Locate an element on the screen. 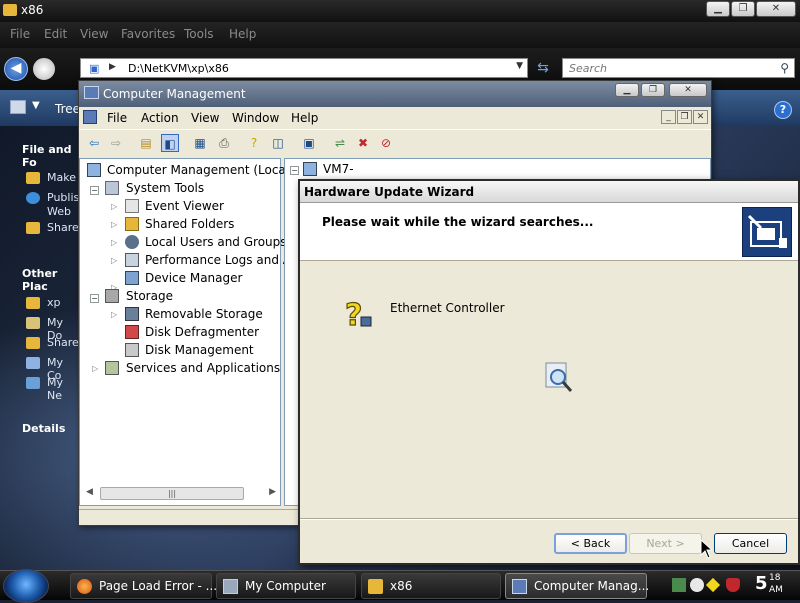 Image resolution: width=800 pixels, height=603 pixels. address-field: ▣ ▶ D:\NetKVM\xp\x86 ▼ is located at coordinates (304, 68).